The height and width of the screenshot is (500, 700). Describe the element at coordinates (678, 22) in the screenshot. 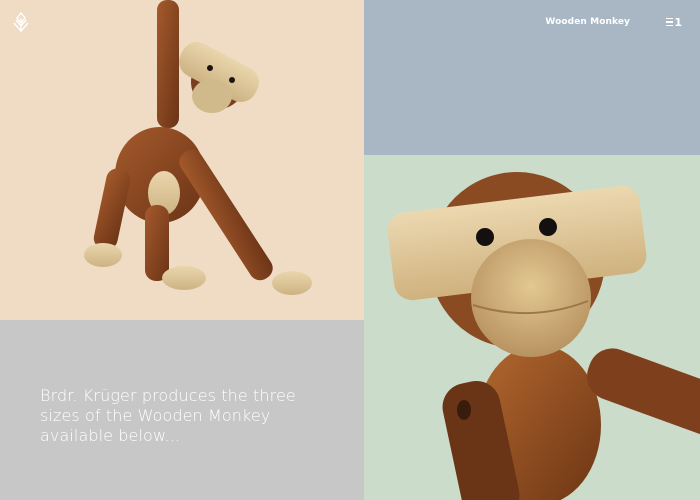

I see `menu-count: 1` at that location.